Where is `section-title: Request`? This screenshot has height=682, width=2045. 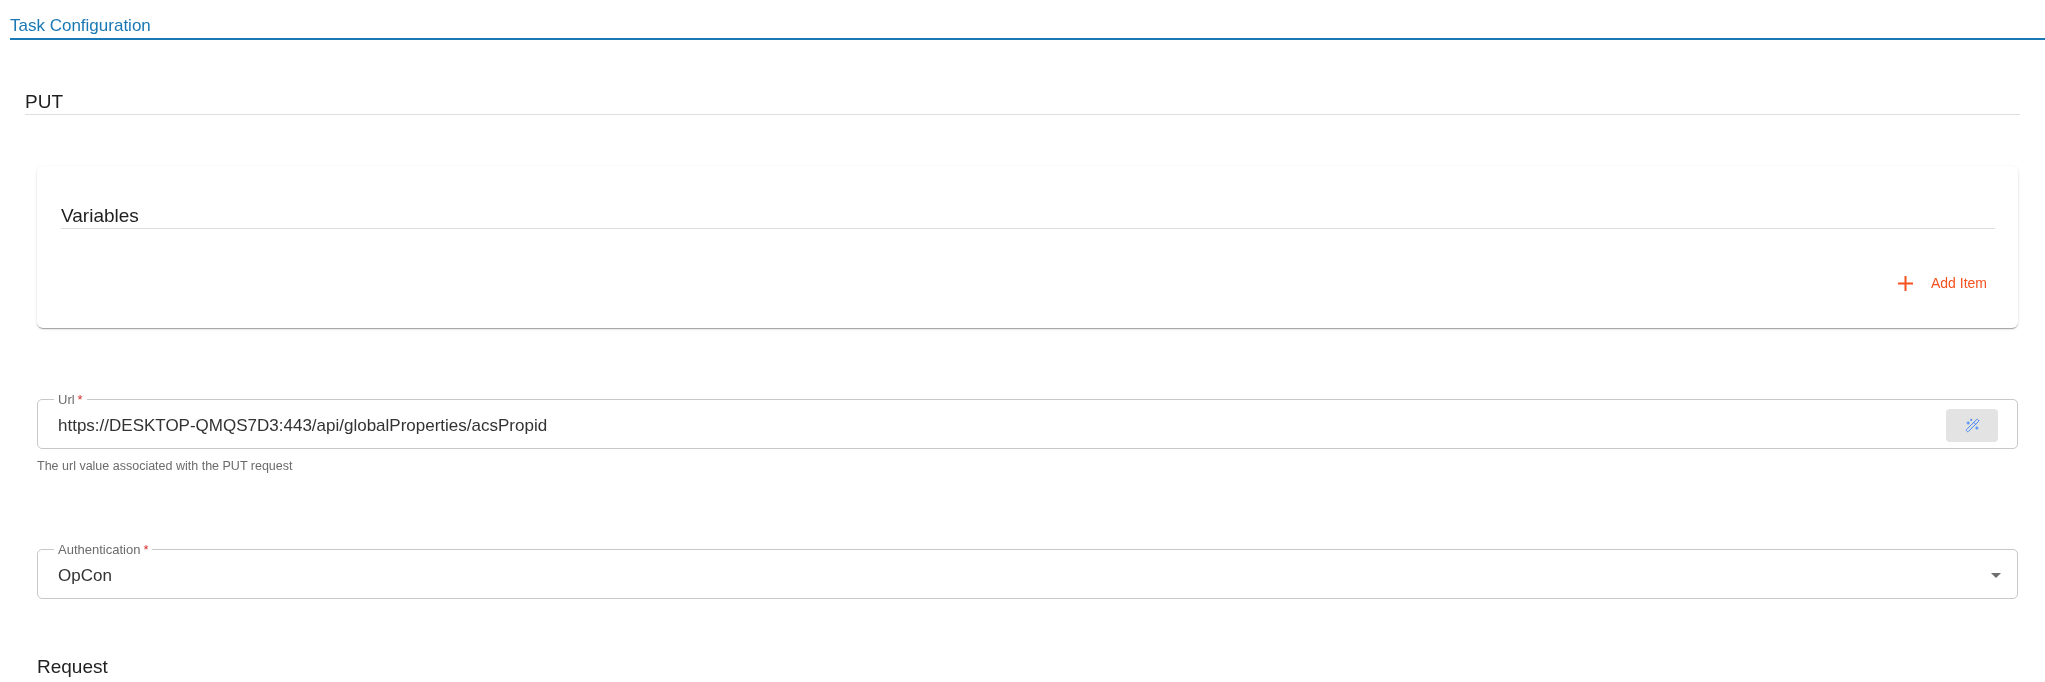 section-title: Request is located at coordinates (73, 666).